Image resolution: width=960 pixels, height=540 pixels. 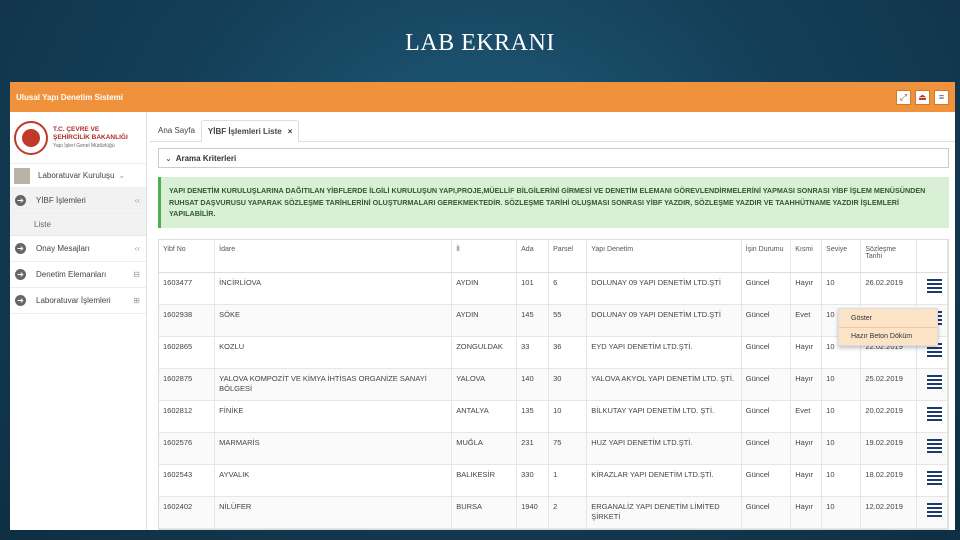 What do you see at coordinates (553, 158) in the screenshot?
I see `search-criteria-panel: ⌄ Arama Kriterleri` at bounding box center [553, 158].